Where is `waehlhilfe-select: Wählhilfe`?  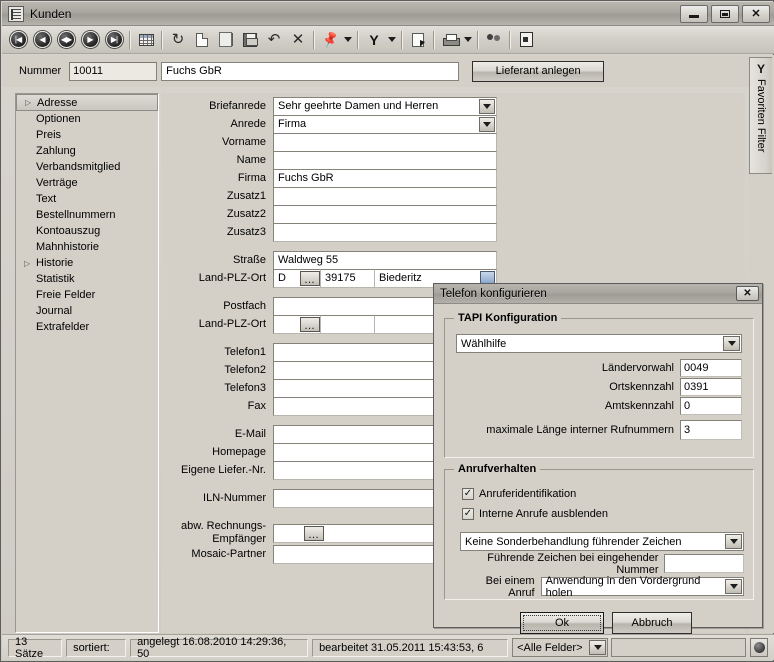 waehlhilfe-select: Wählhilfe is located at coordinates (599, 343).